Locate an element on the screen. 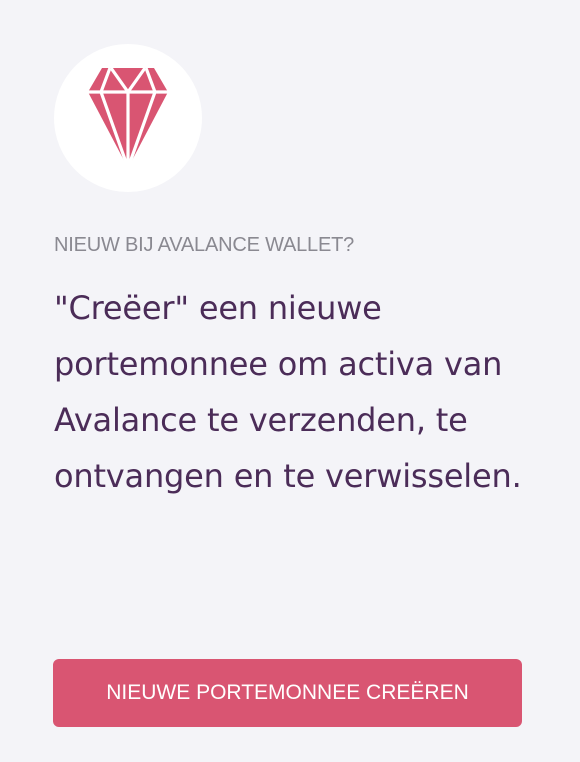  icon-container is located at coordinates (128, 118).